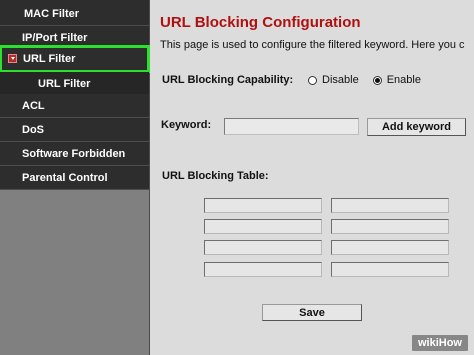 The image size is (474, 355). Describe the element at coordinates (51, 13) in the screenshot. I see `sidebar-item-label: MAC Filter` at that location.